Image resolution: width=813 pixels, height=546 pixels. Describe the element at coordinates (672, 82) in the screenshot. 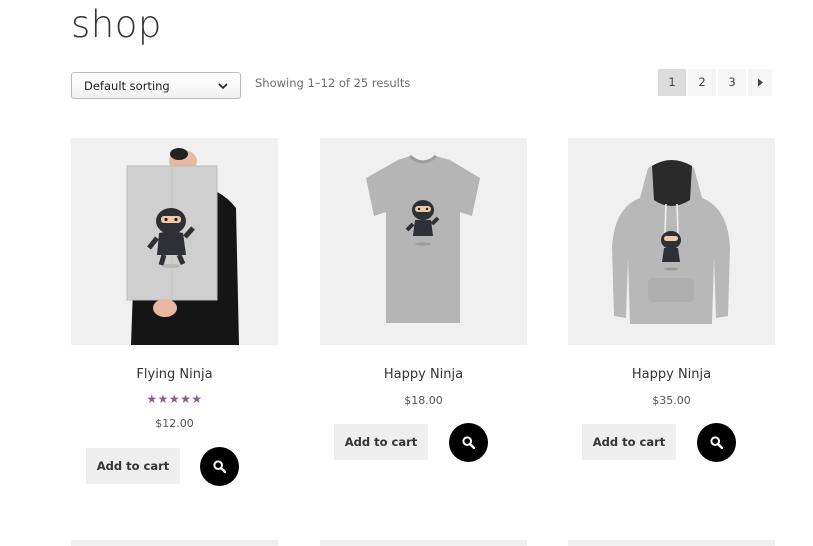

I see `page-1-current: 1` at that location.